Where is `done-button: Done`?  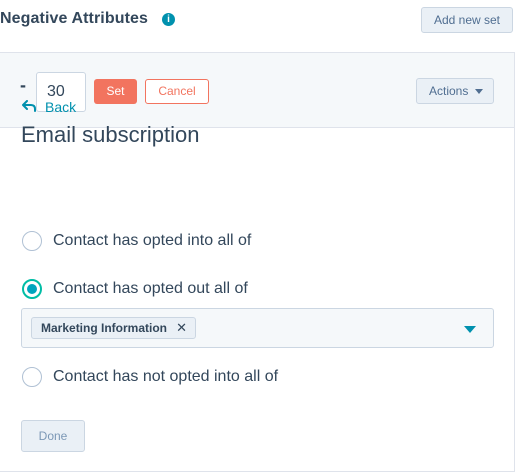 done-button: Done is located at coordinates (53, 436).